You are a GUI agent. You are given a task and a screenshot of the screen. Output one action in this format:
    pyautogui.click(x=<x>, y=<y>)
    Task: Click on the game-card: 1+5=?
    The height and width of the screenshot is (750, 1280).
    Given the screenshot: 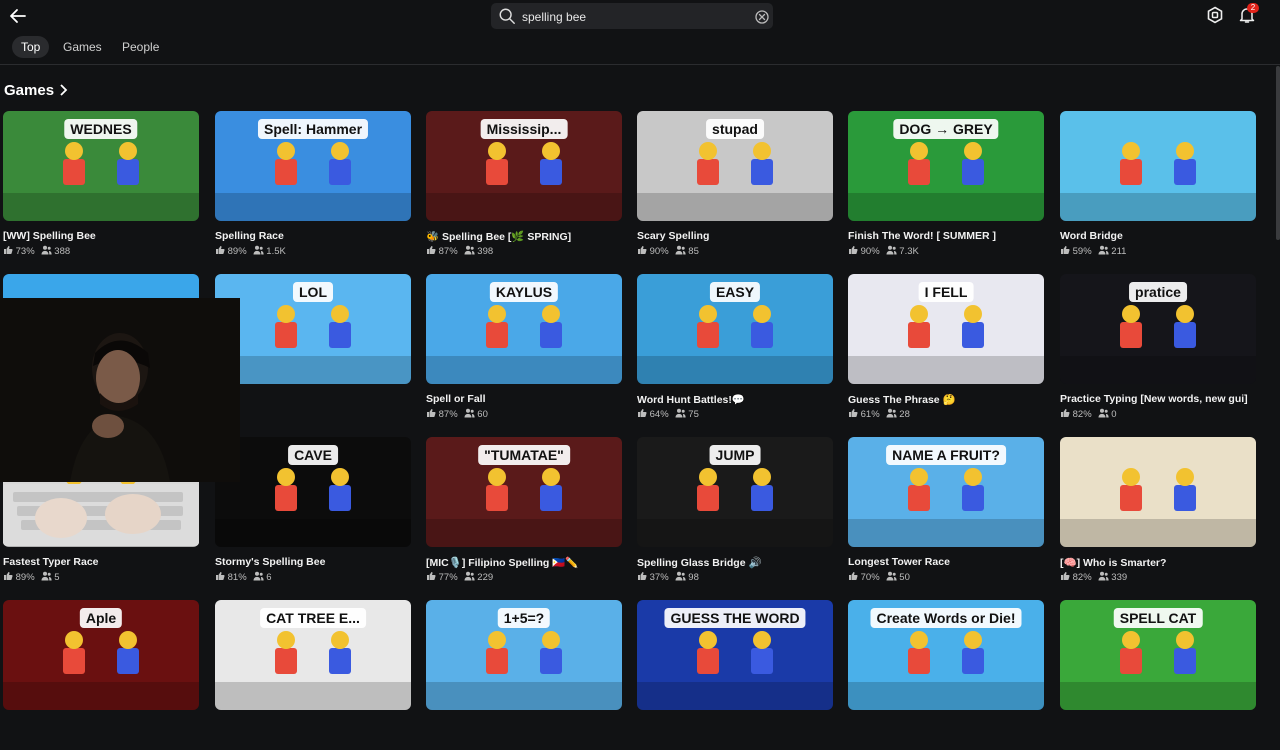 What is the action you would take?
    pyautogui.click(x=524, y=675)
    